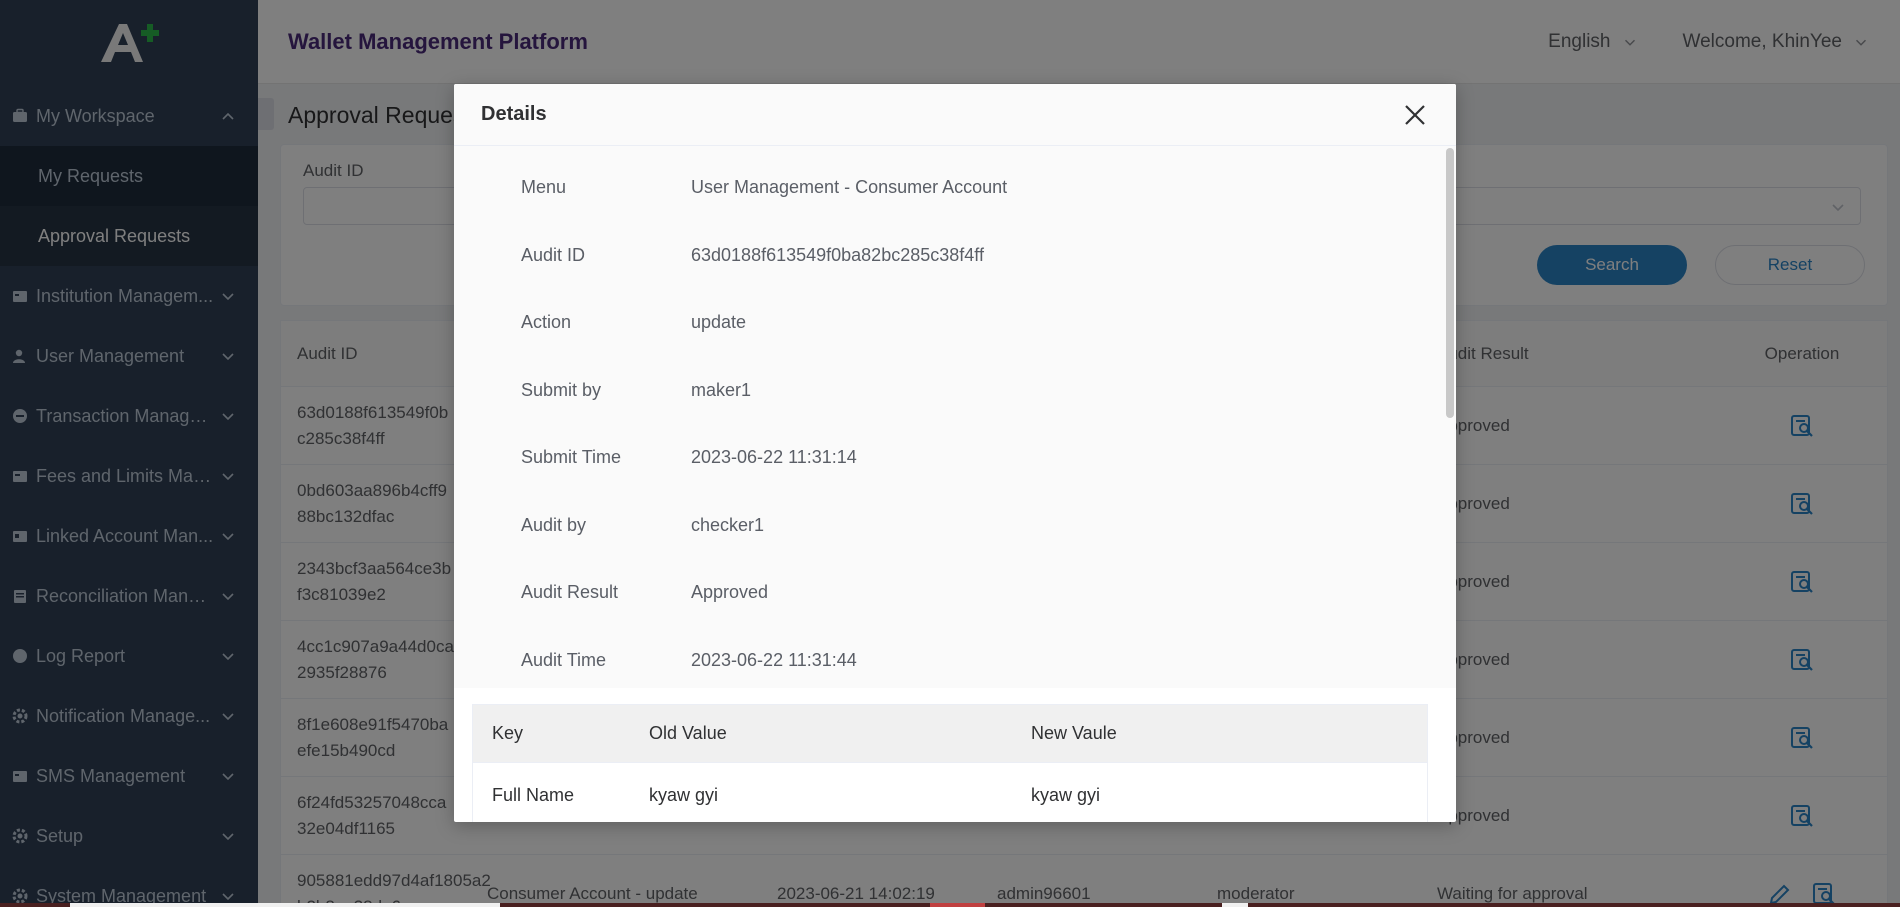  I want to click on detail-value: maker1, so click(721, 389).